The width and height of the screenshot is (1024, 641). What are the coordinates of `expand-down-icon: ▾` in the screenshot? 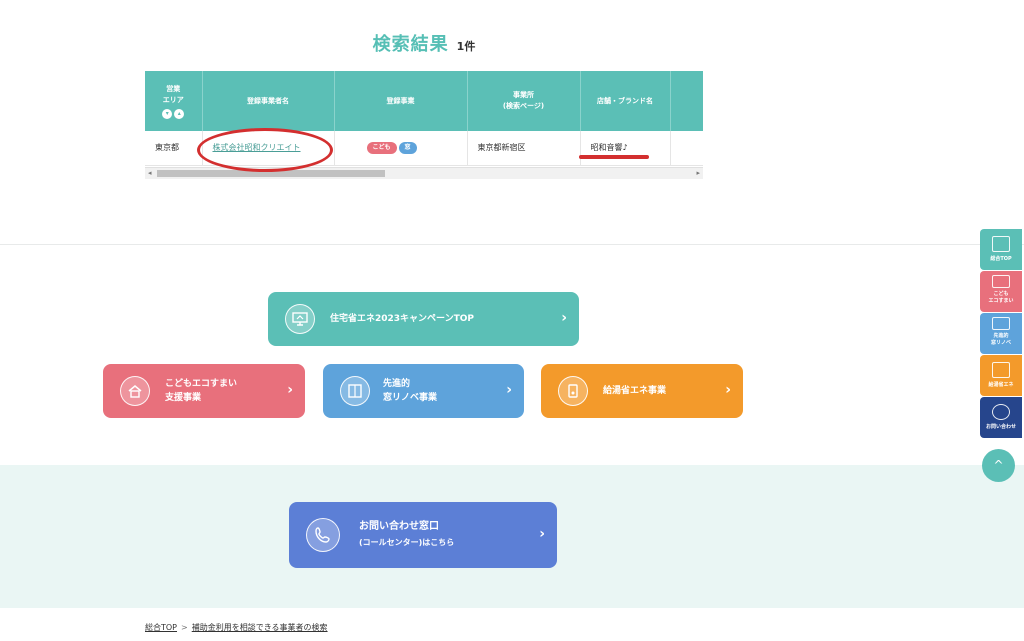 It's located at (167, 113).